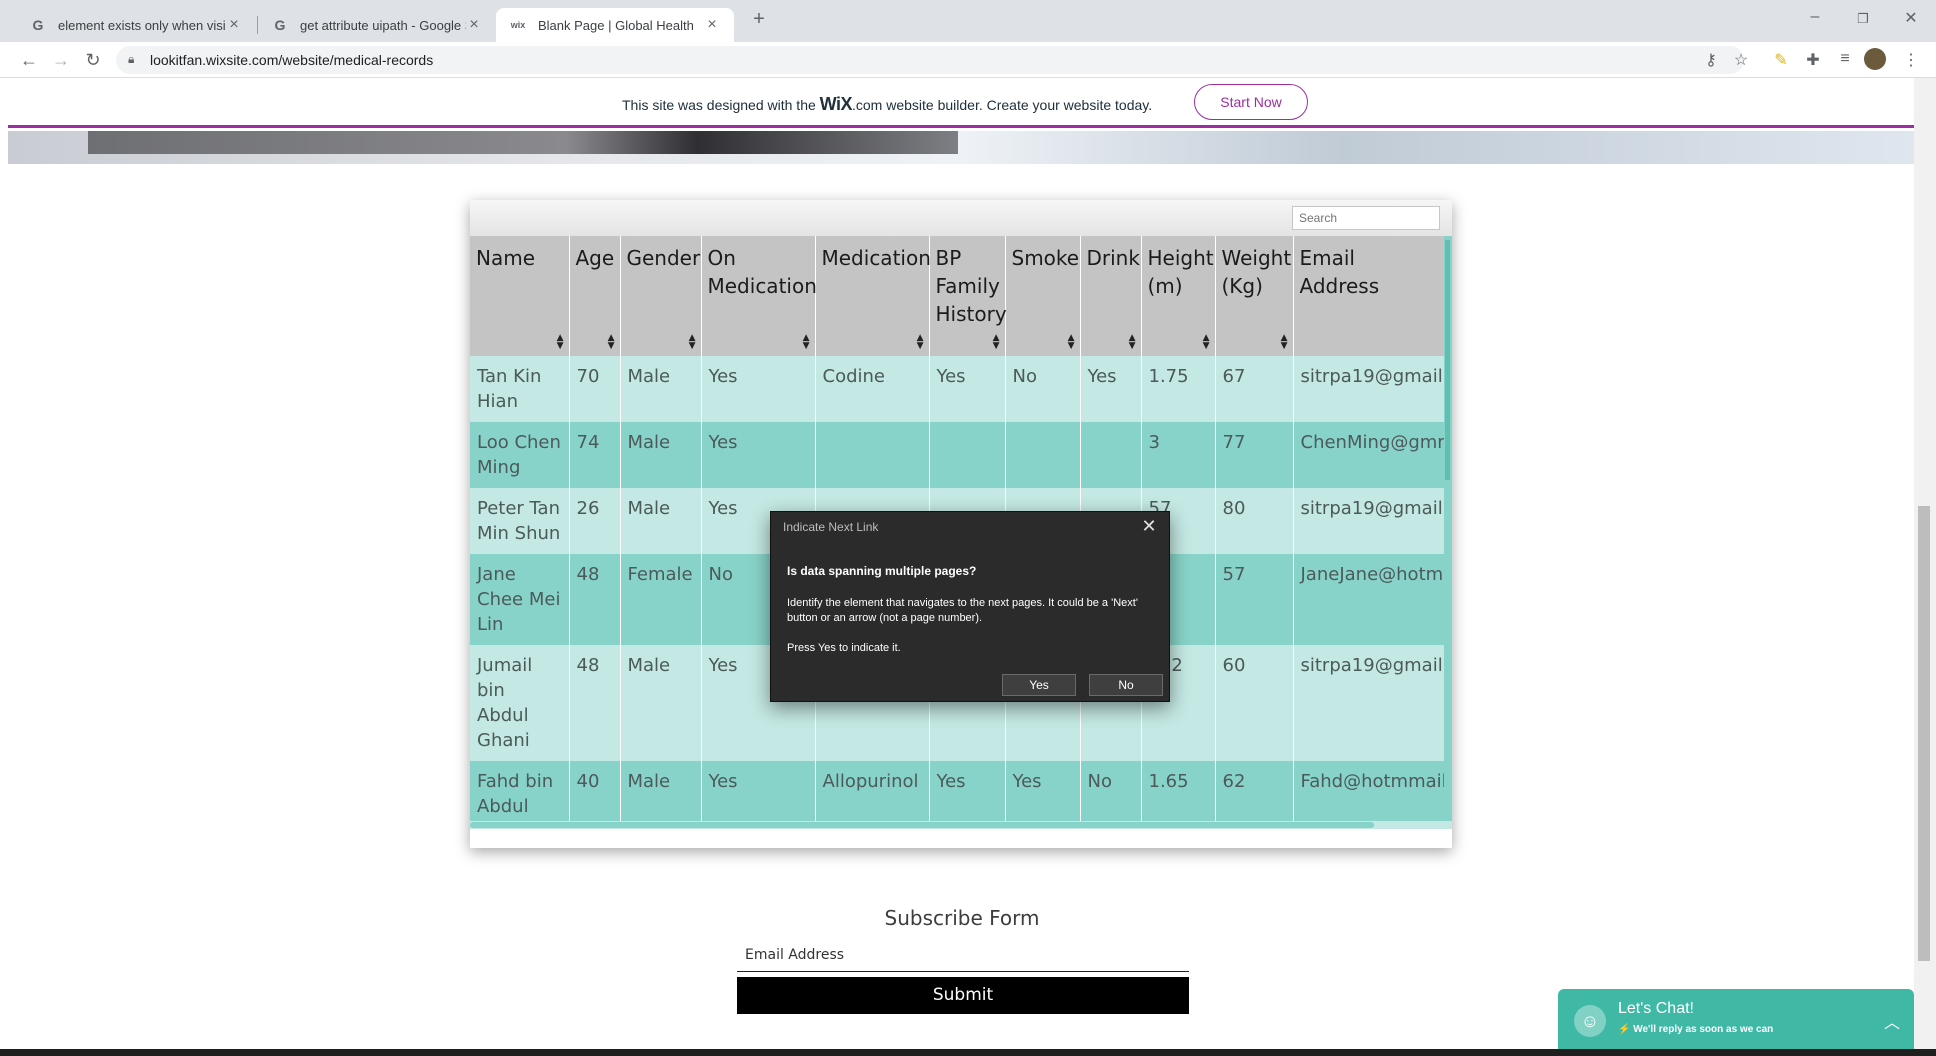  I want to click on column-header-email: Email Address, so click(1368, 296).